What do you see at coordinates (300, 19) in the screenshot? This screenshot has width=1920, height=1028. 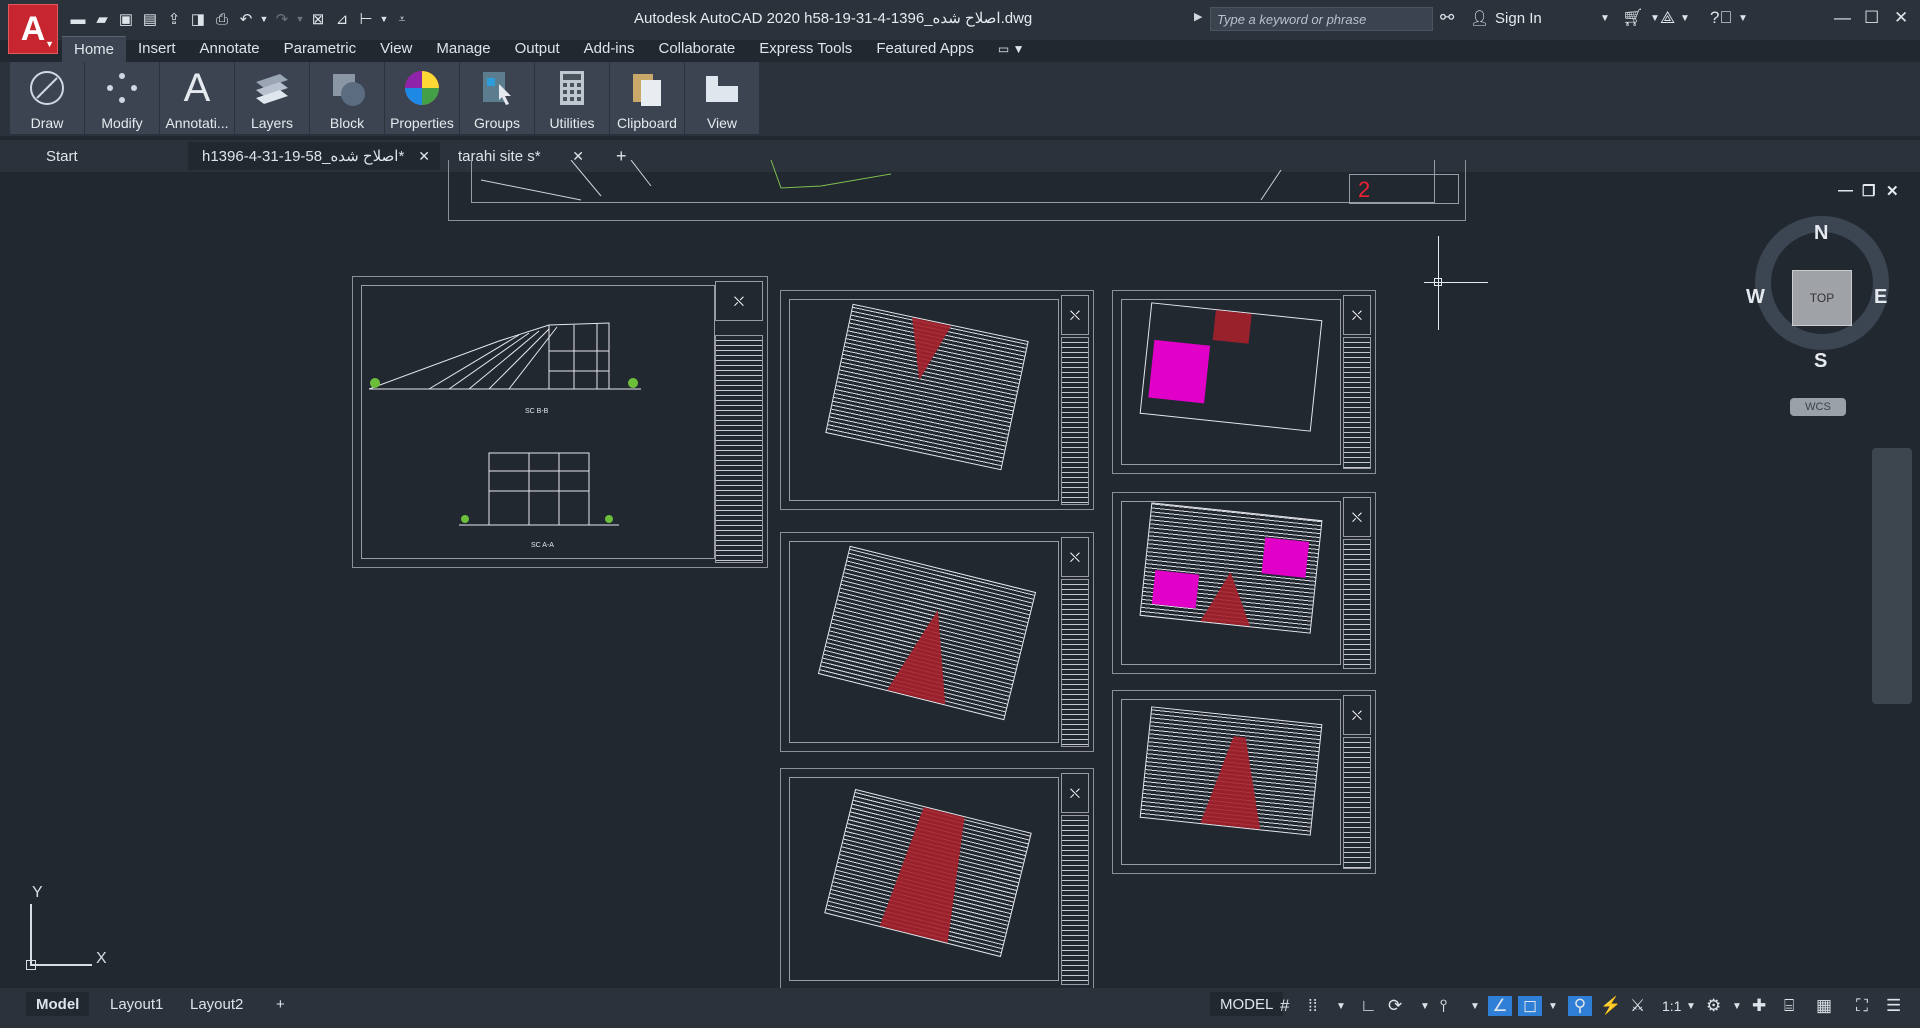 I see `redo-dropdown-icon: ▼` at bounding box center [300, 19].